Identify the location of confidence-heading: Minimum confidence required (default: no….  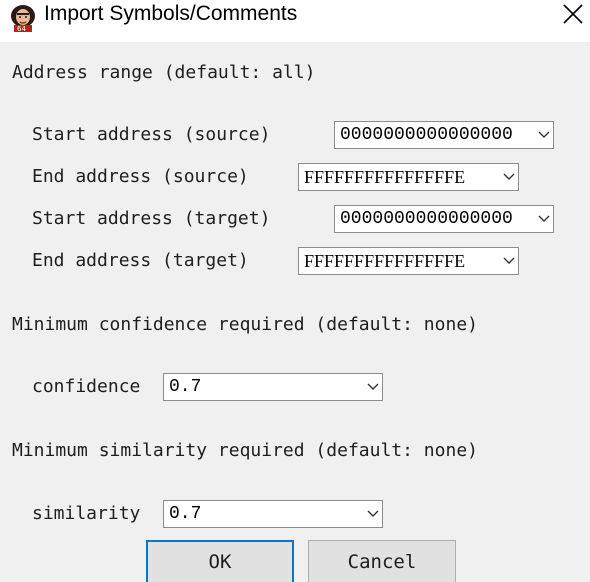
(245, 324).